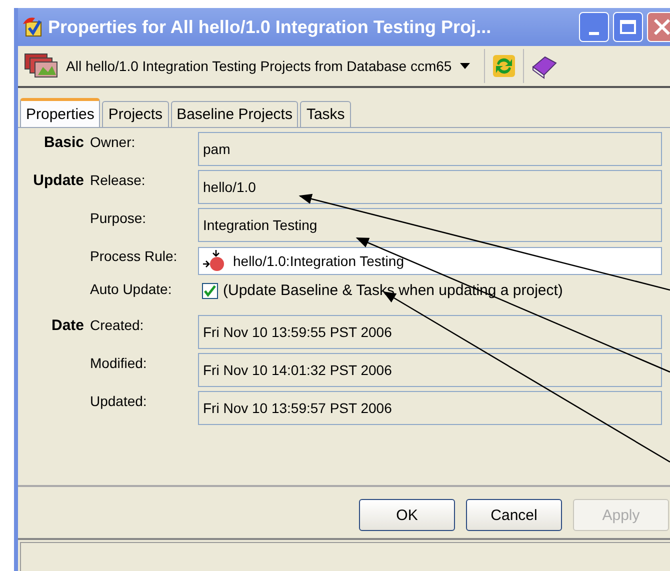 This screenshot has width=670, height=571. Describe the element at coordinates (33, 27) in the screenshot. I see `app-checkbox-icon` at that location.